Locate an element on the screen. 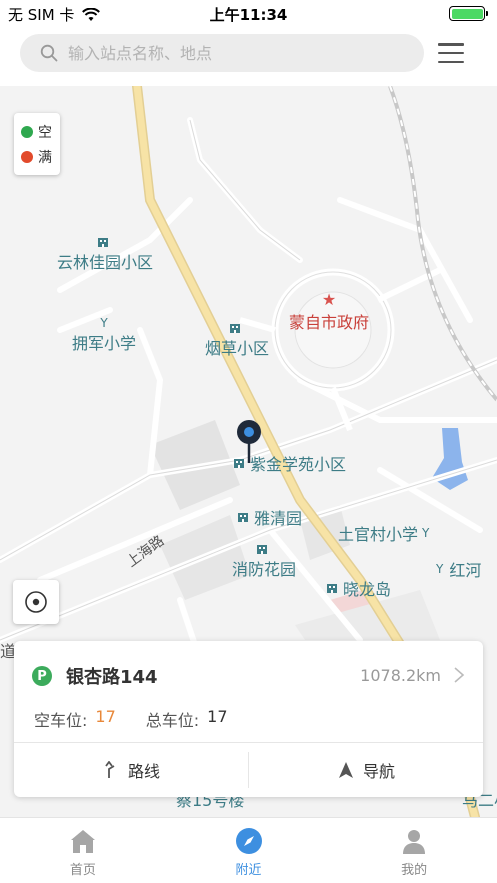 The image size is (497, 883). navigate-button: 导航 is located at coordinates (366, 770).